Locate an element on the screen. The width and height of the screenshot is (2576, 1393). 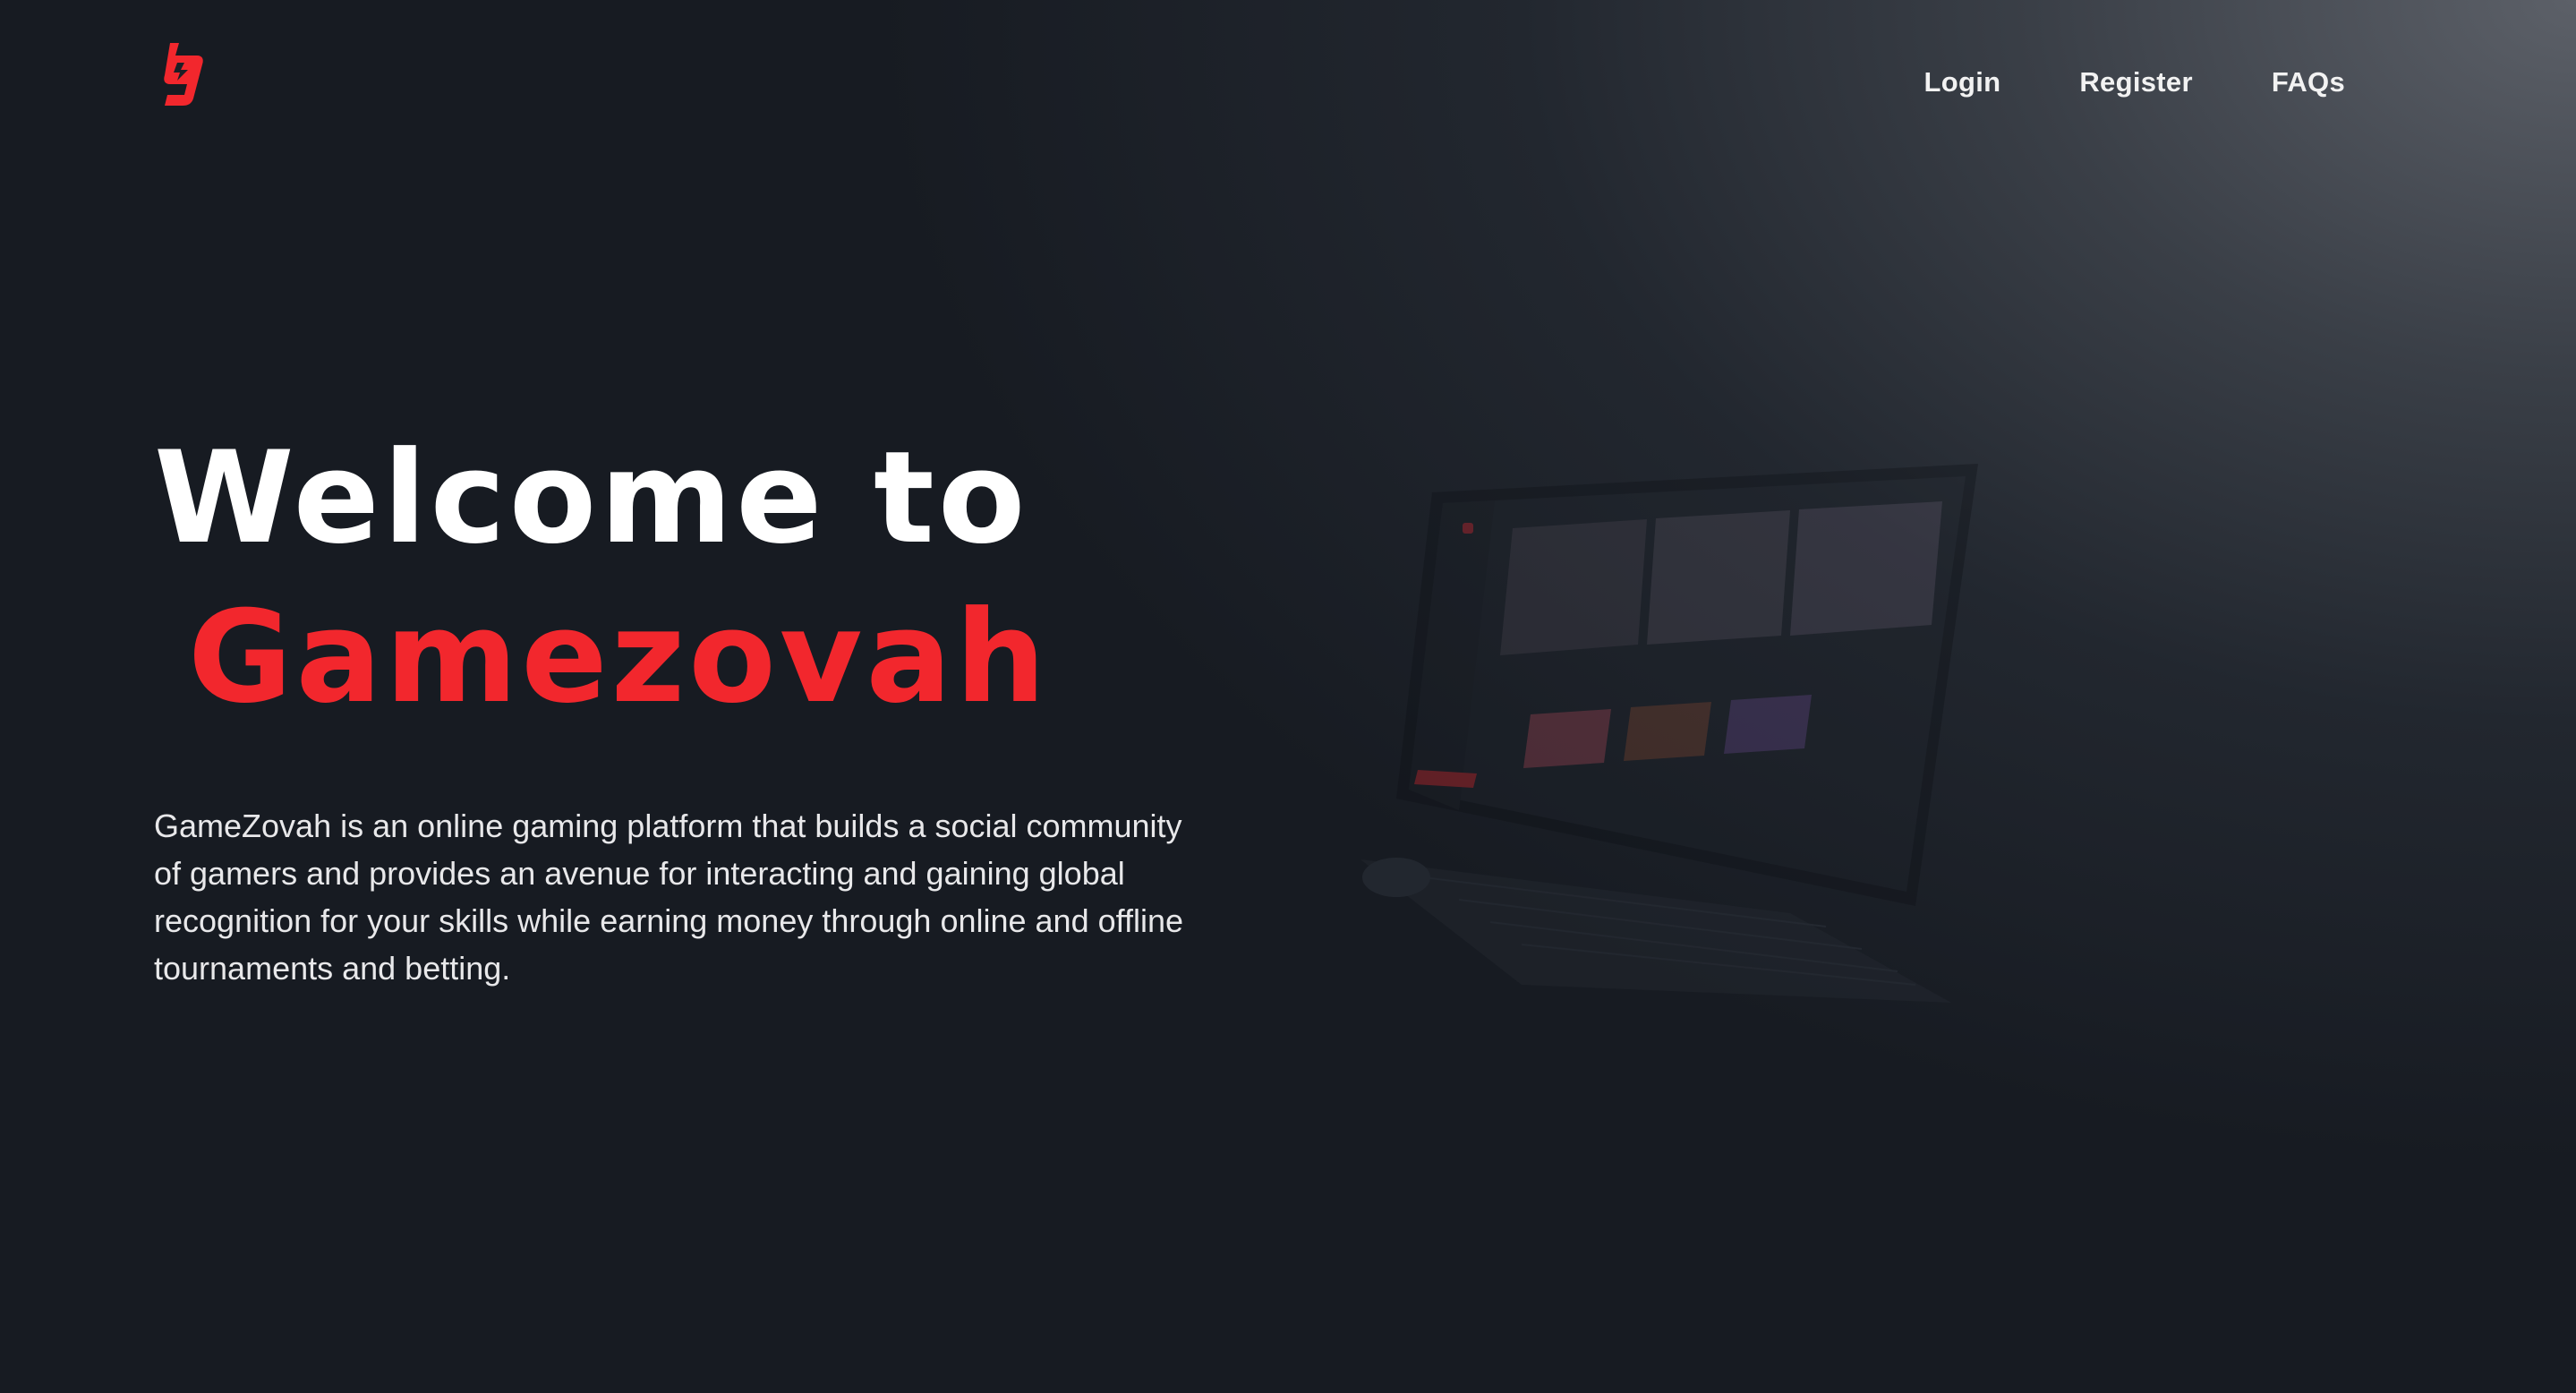
hero-title-line1: Welcome to is located at coordinates (591, 498).